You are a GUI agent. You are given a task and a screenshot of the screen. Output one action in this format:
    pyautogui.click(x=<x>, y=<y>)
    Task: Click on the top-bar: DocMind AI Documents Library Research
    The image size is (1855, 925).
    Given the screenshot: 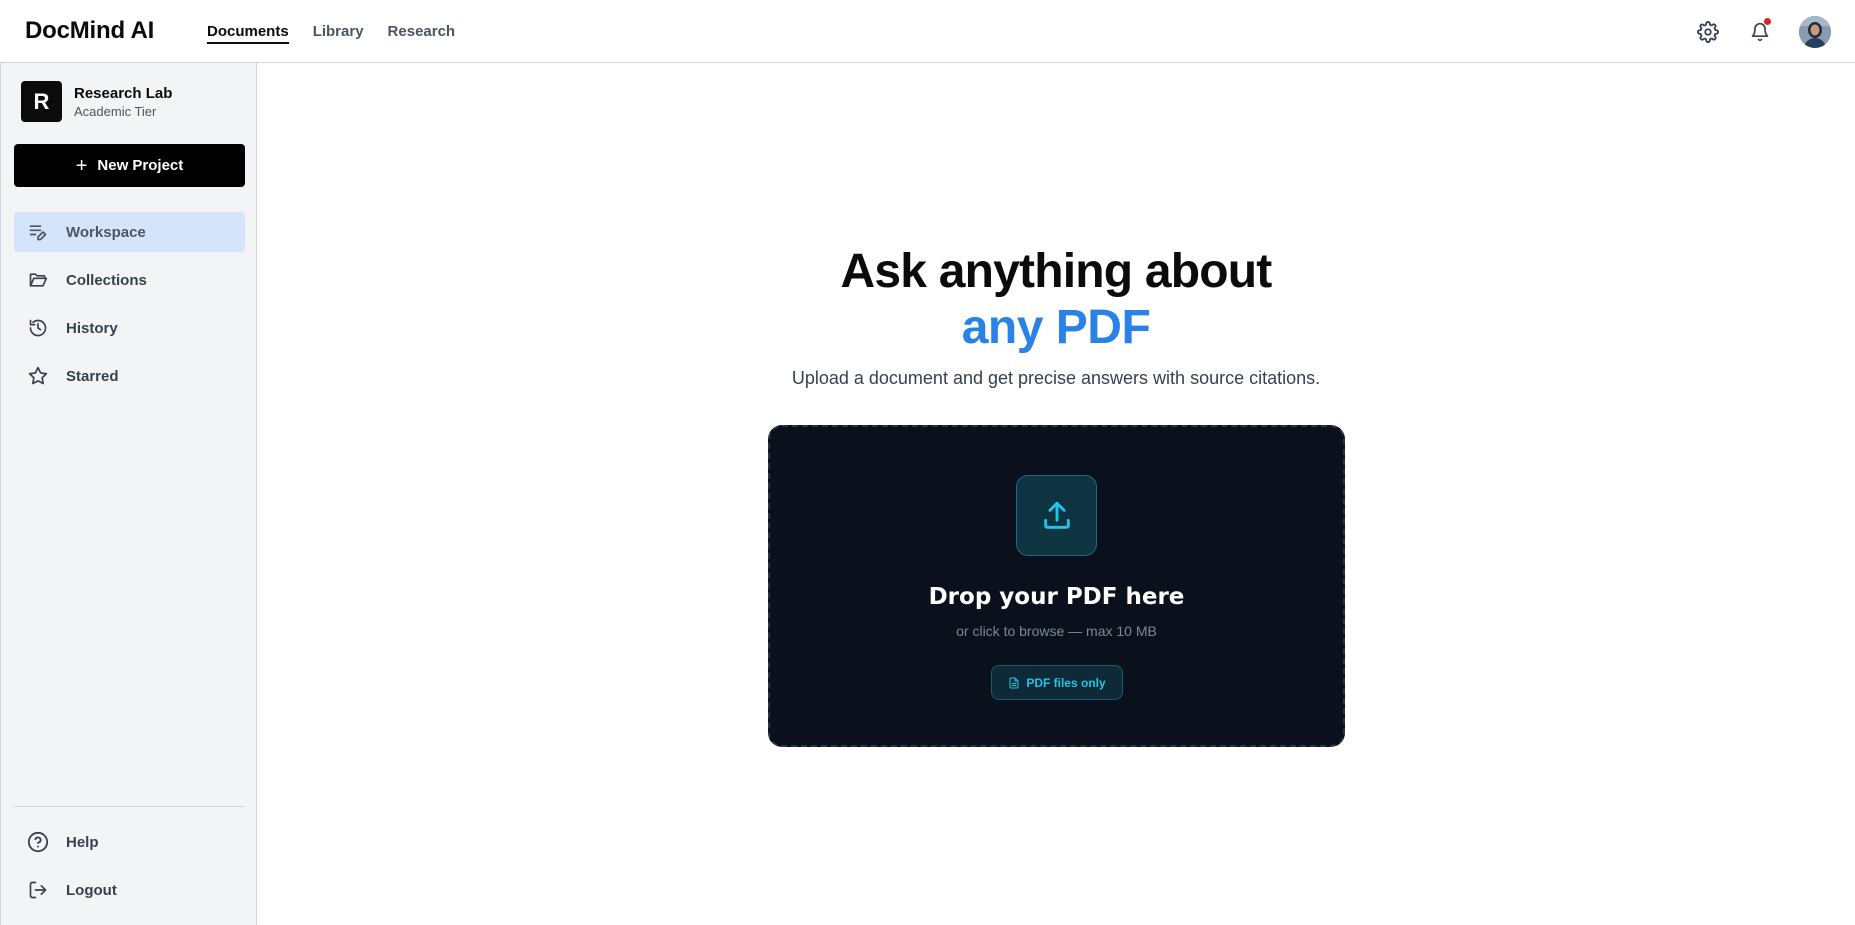 What is the action you would take?
    pyautogui.click(x=927, y=31)
    